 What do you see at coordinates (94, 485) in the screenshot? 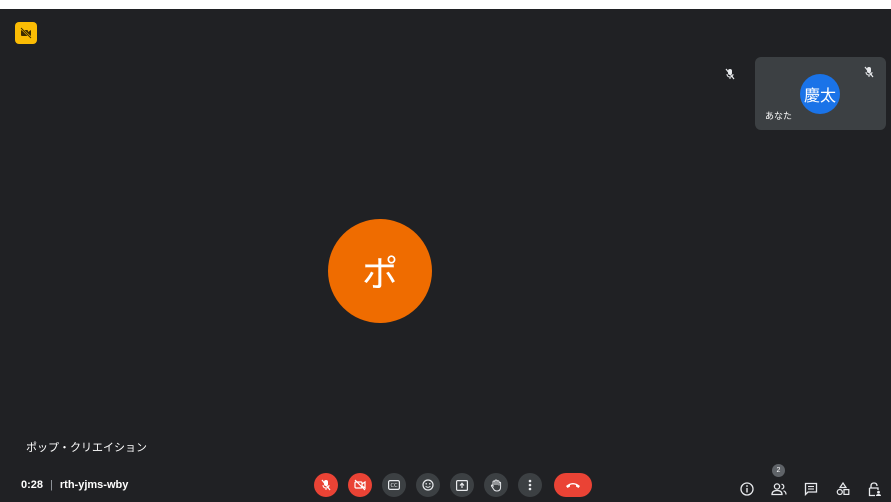
I see `meeting-code: rth-yjms-wby` at bounding box center [94, 485].